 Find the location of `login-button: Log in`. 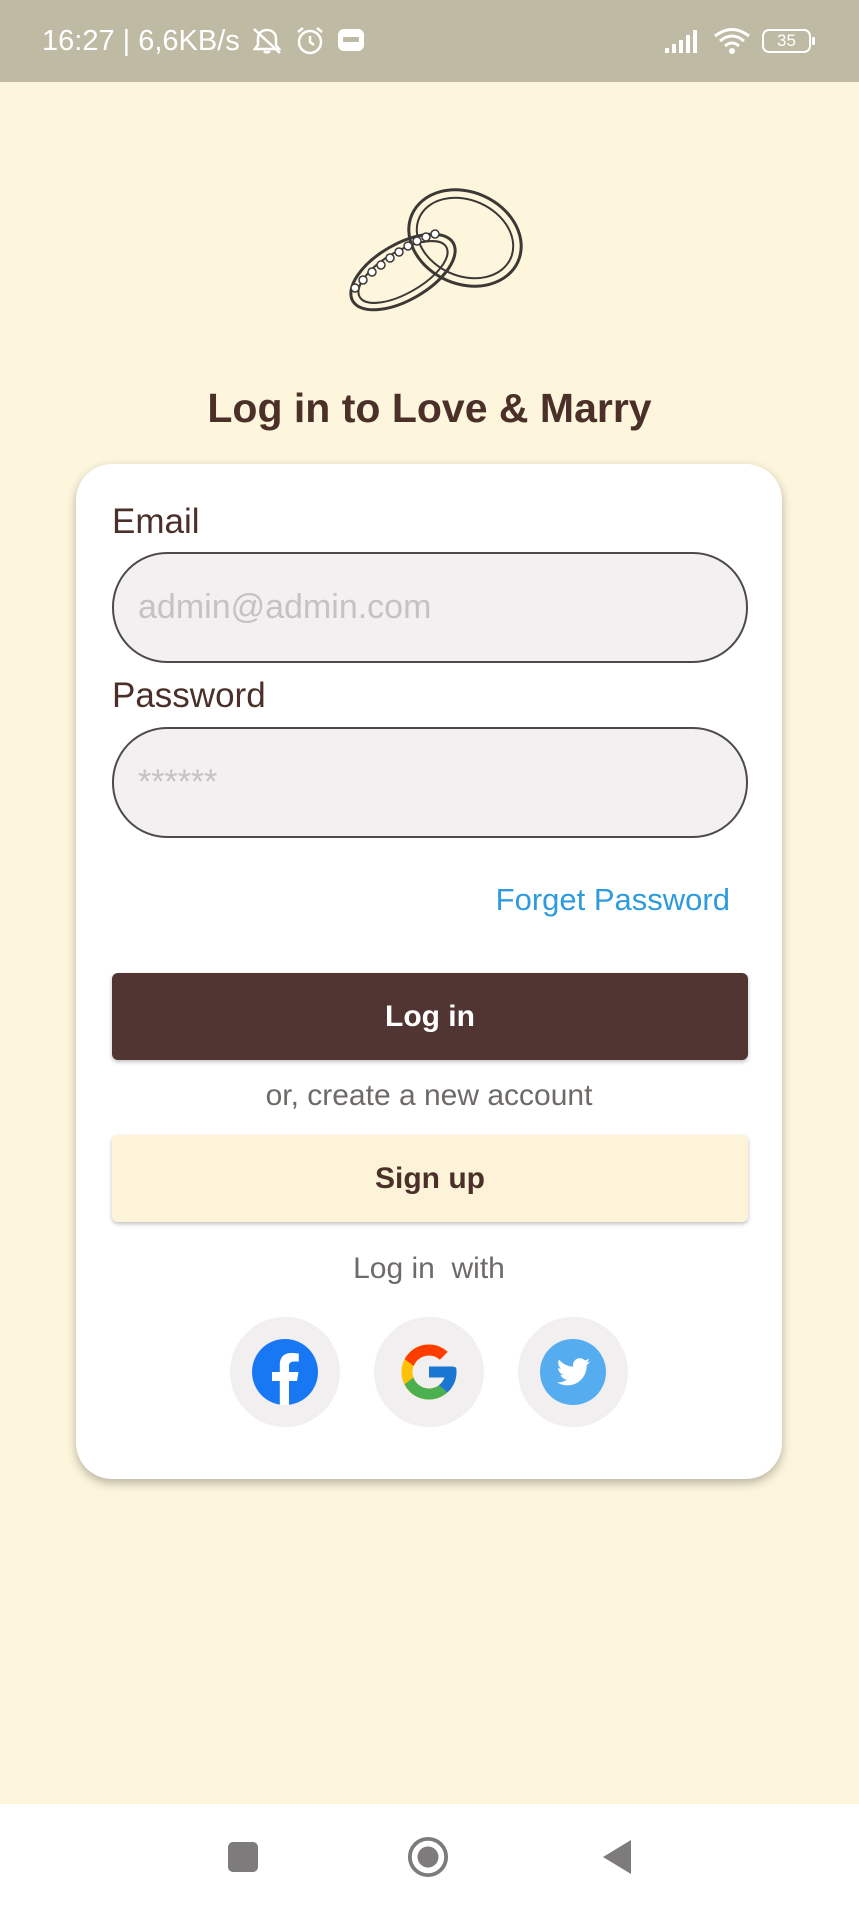

login-button: Log in is located at coordinates (430, 1016).